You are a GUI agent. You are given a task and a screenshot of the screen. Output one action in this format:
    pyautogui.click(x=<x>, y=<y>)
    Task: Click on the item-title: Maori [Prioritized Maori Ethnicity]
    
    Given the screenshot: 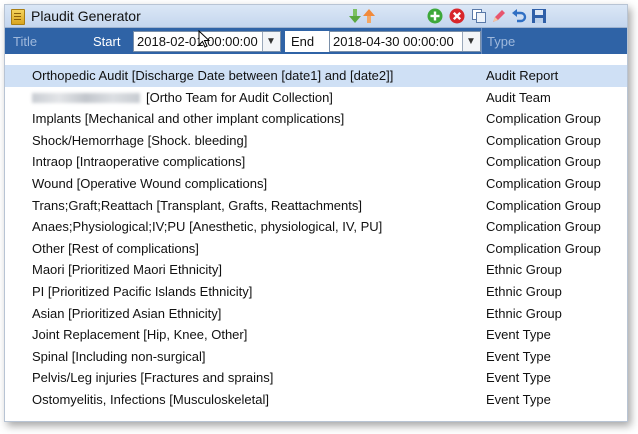 What is the action you would take?
    pyautogui.click(x=127, y=269)
    